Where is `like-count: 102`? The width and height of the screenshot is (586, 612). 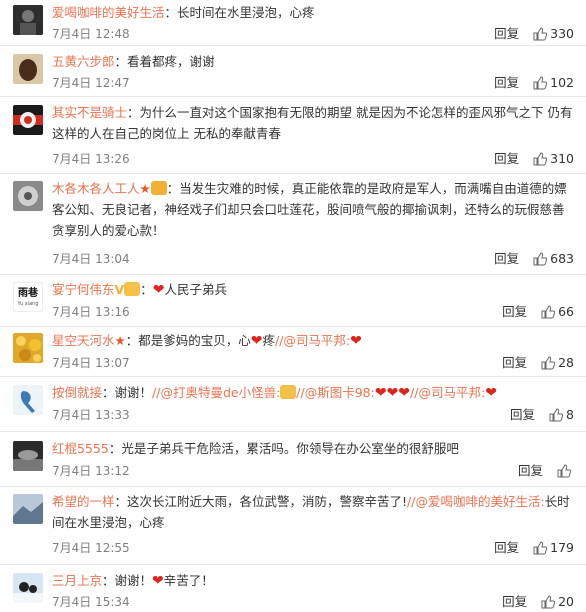 like-count: 102 is located at coordinates (562, 82).